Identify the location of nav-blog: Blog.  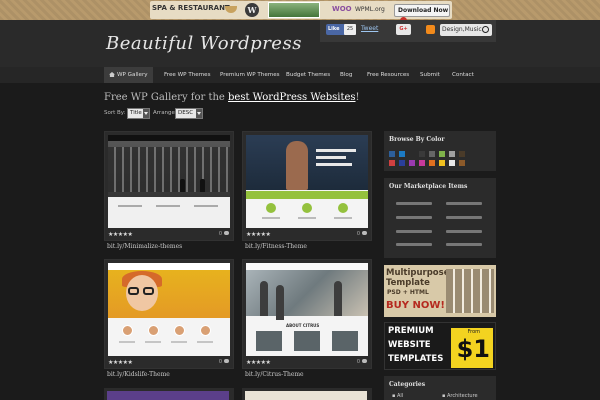
(346, 75).